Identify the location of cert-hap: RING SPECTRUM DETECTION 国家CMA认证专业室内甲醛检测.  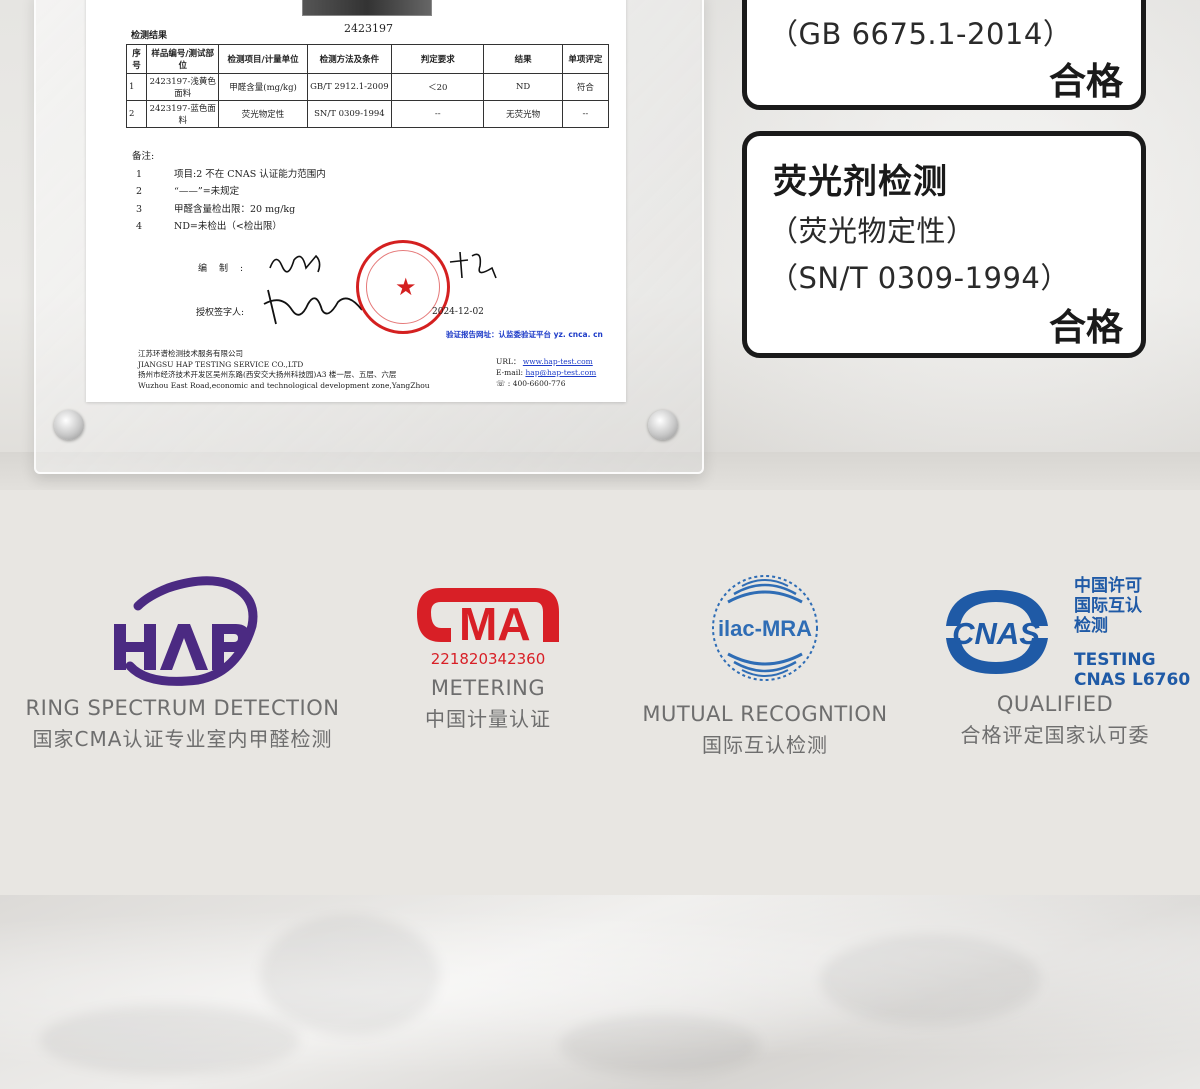
(182, 664).